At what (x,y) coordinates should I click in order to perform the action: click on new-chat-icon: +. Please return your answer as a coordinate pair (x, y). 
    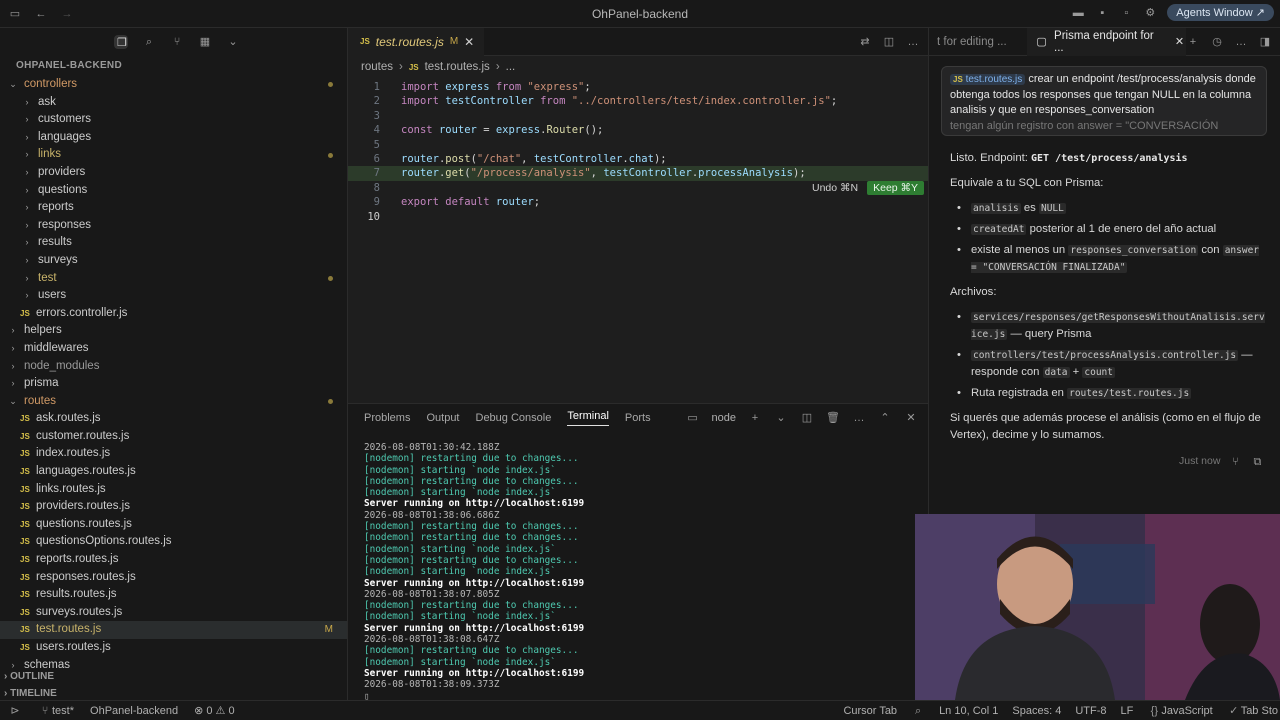
    Looking at the image, I should click on (1193, 42).